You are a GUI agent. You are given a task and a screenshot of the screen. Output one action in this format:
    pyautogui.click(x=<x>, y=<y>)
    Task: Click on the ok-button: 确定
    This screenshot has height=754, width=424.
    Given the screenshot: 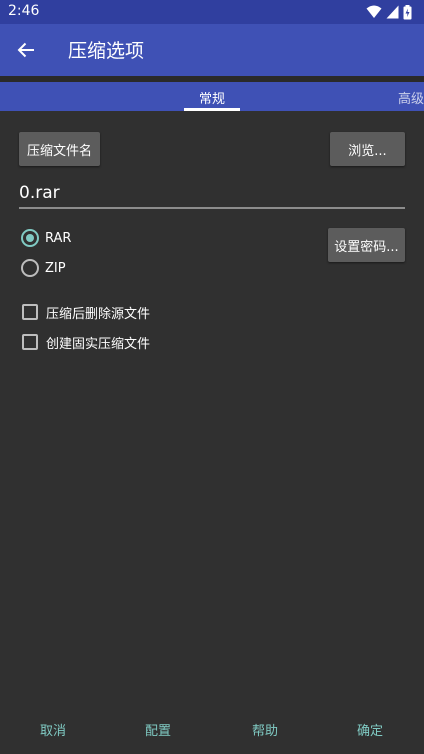 What is the action you would take?
    pyautogui.click(x=370, y=729)
    